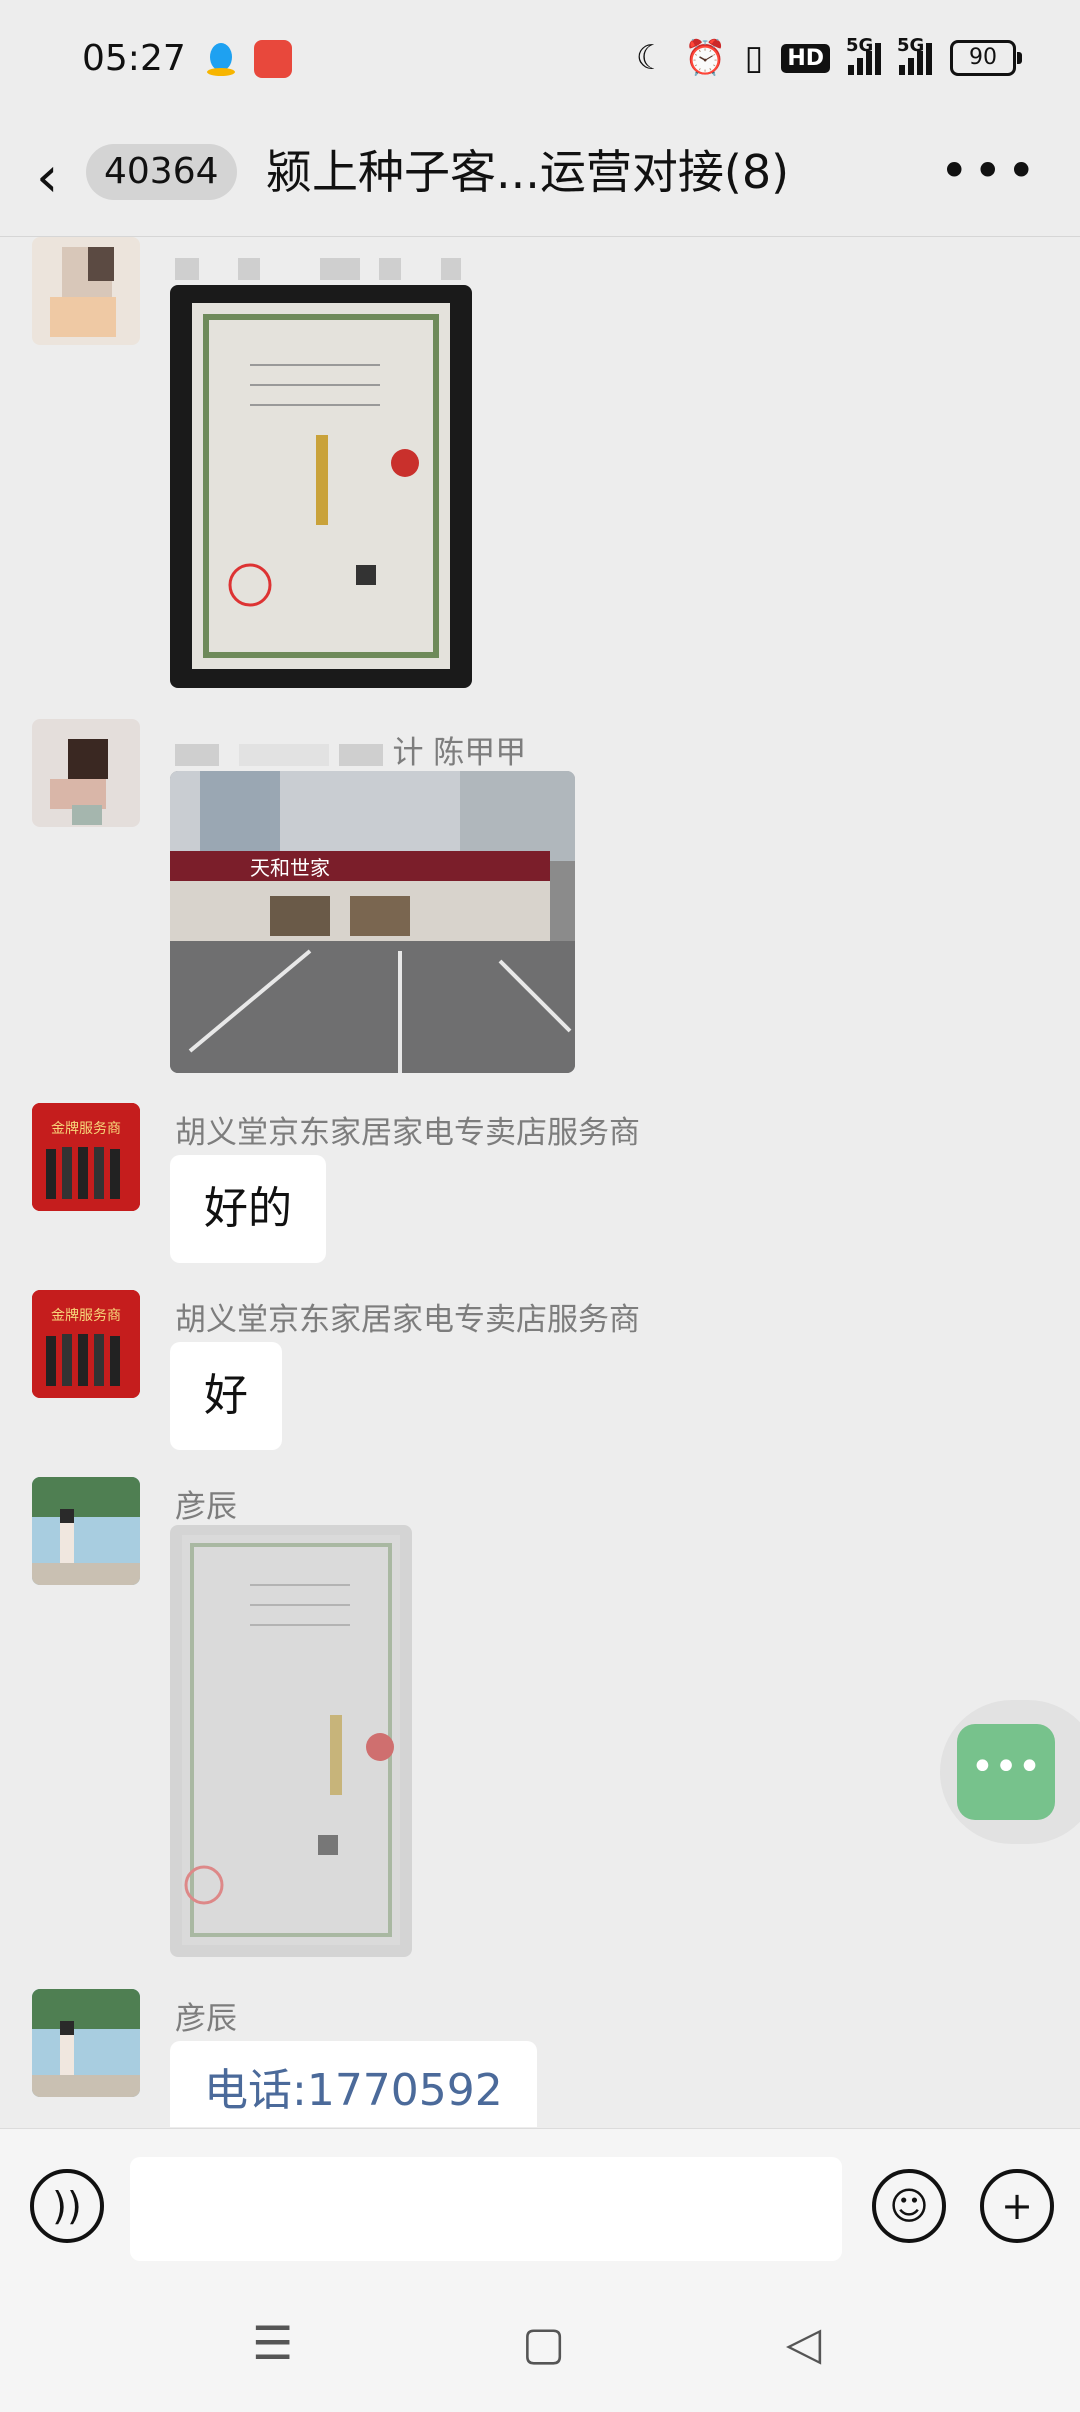  What do you see at coordinates (318, 267) in the screenshot?
I see `sender-name` at bounding box center [318, 267].